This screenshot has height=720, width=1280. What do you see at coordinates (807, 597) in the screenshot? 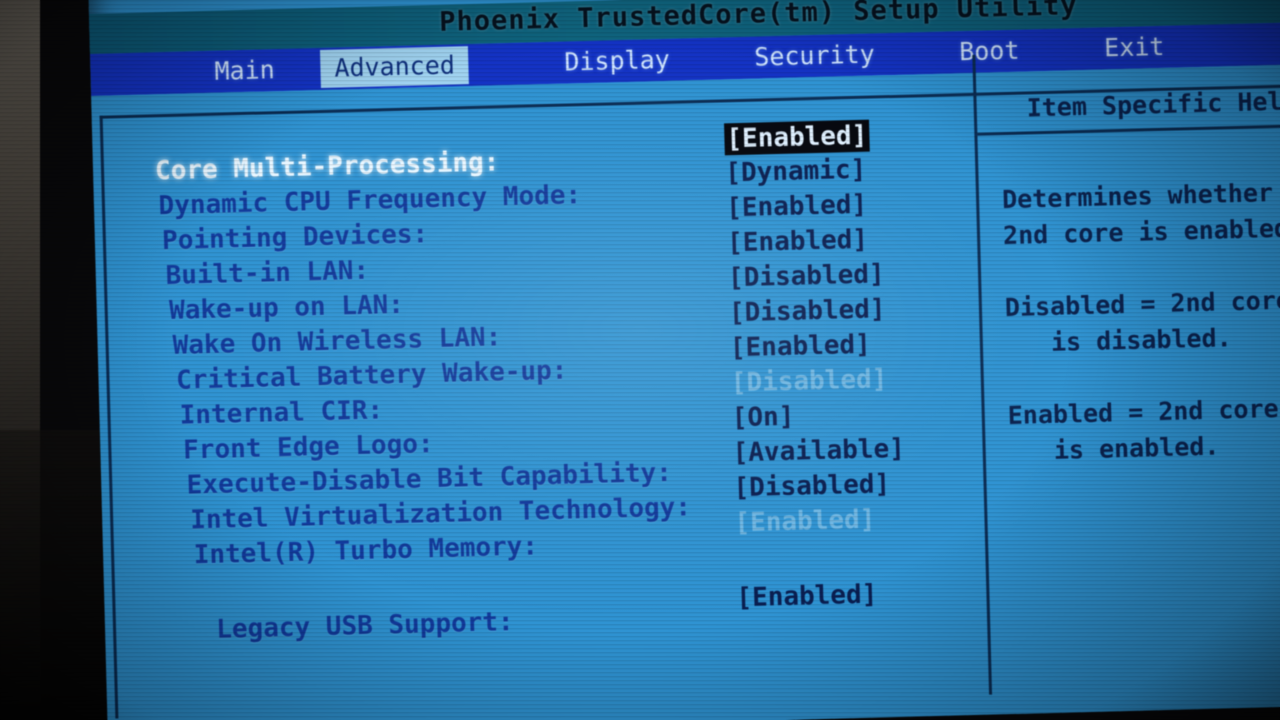
I see `setting-value-12: [Enabled]` at bounding box center [807, 597].